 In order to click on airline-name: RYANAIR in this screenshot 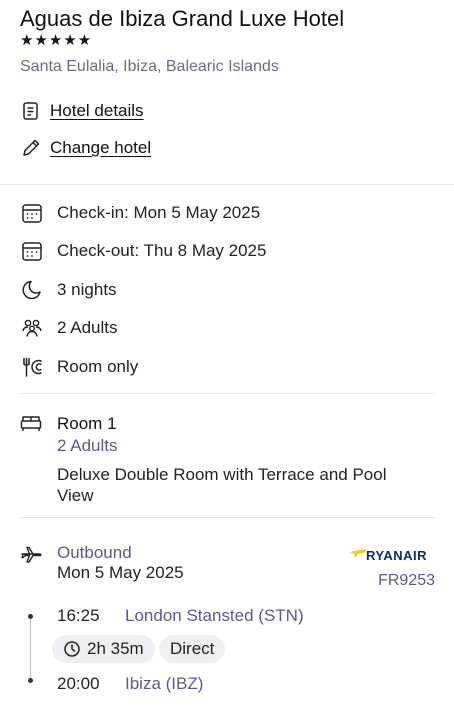, I will do `click(397, 555)`.